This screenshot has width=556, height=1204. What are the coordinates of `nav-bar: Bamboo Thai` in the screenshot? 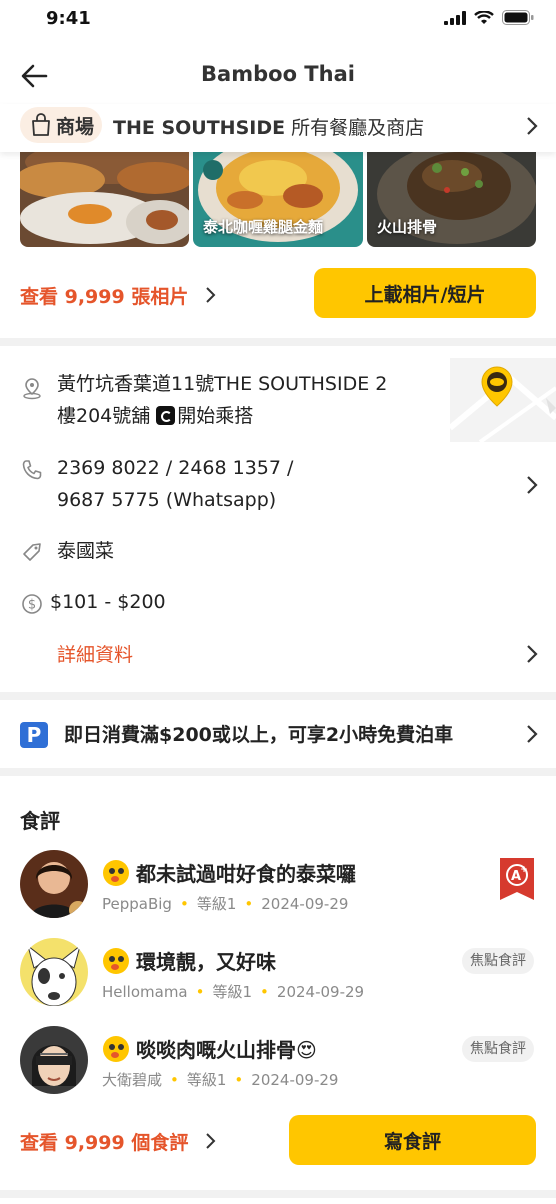 It's located at (278, 76).